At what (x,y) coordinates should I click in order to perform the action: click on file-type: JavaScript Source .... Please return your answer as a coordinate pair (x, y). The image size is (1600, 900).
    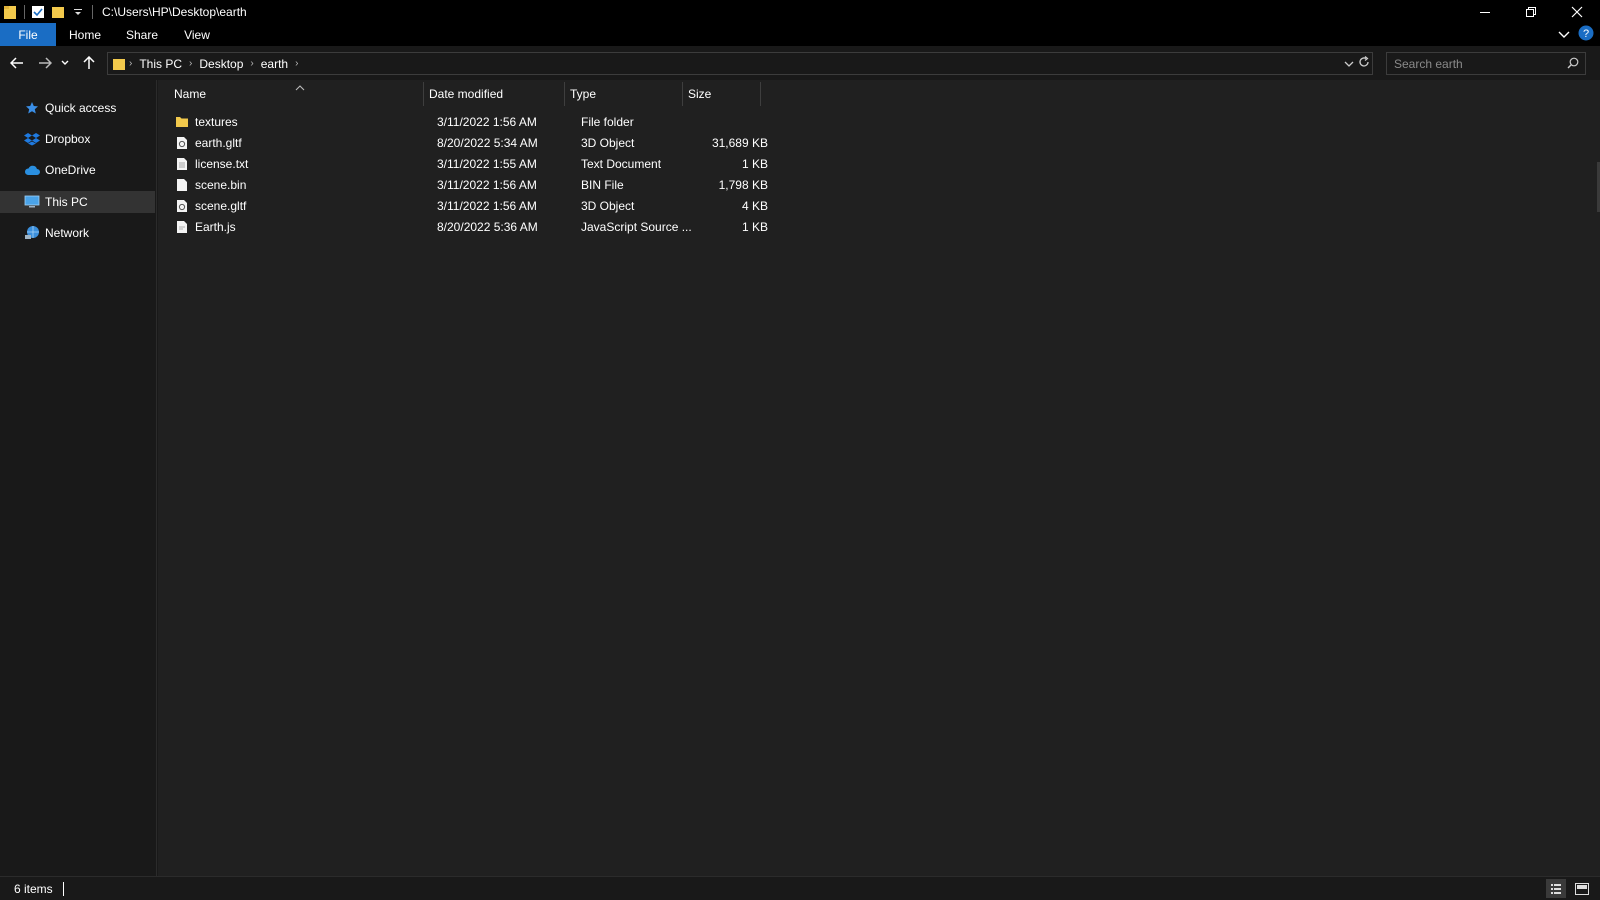
    Looking at the image, I should click on (636, 226).